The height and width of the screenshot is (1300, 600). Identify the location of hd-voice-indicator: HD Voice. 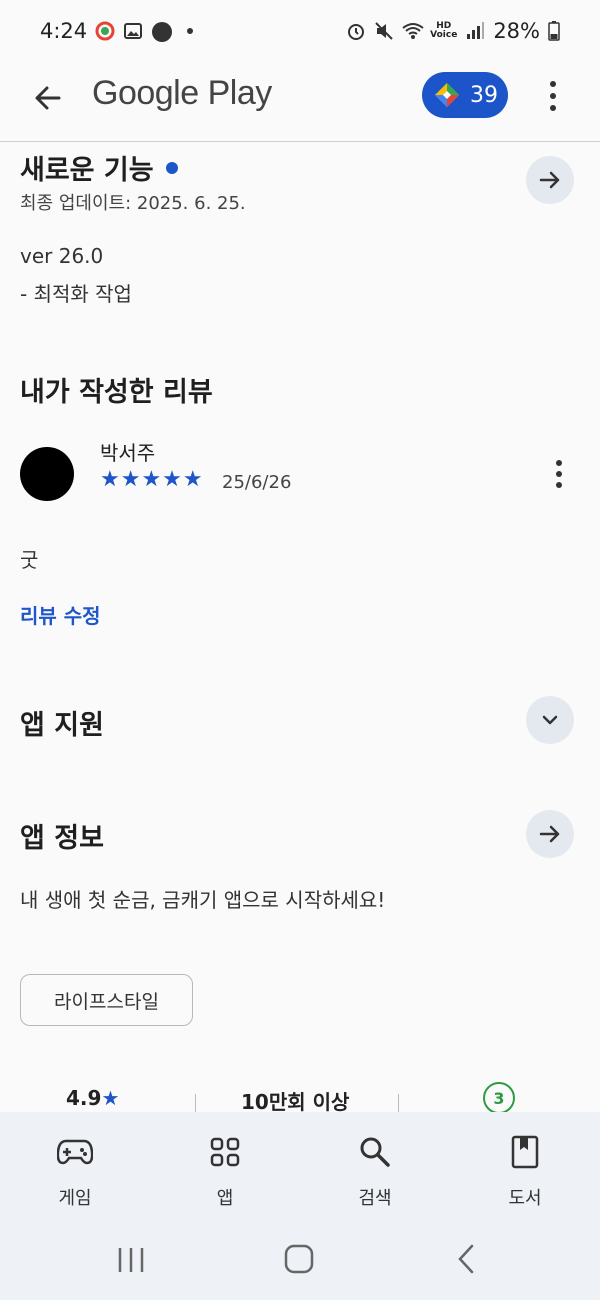
(443, 31).